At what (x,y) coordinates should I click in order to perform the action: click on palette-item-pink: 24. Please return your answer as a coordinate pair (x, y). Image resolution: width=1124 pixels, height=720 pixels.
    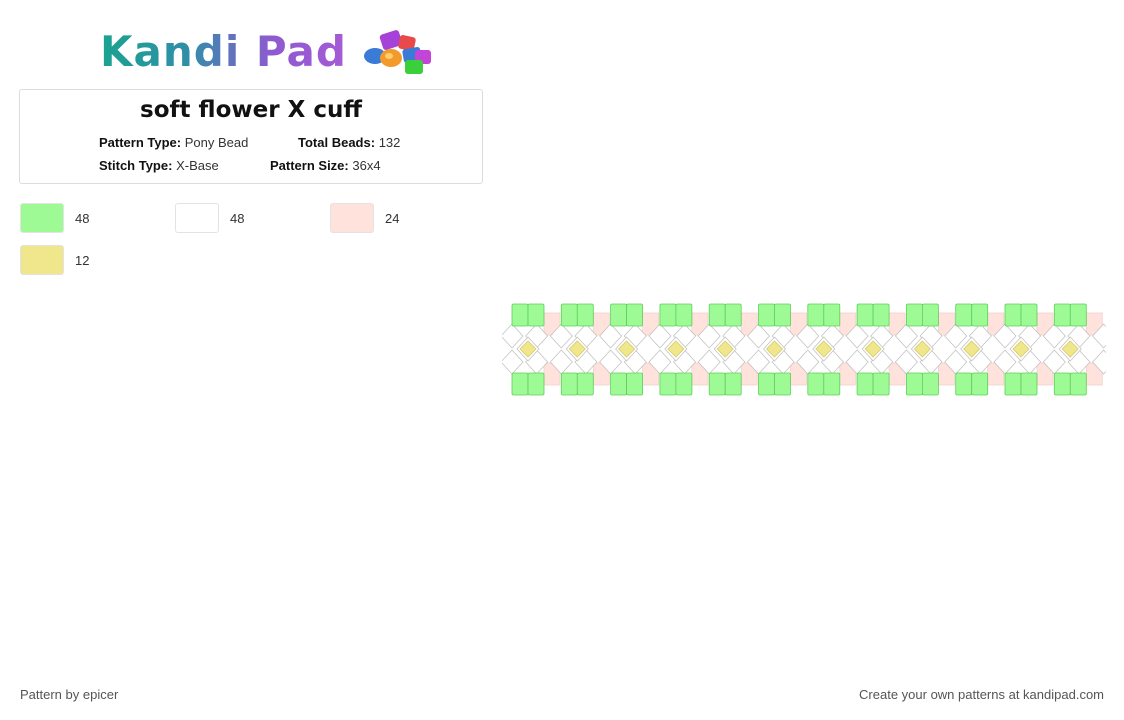
    Looking at the image, I should click on (364, 218).